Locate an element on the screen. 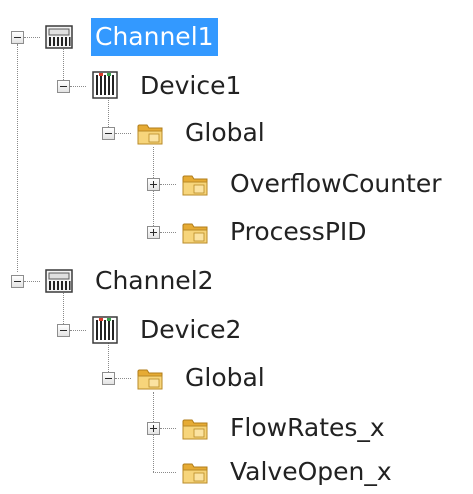 The image size is (473, 494). tree-line-h-device2 is located at coordinates (78, 330).